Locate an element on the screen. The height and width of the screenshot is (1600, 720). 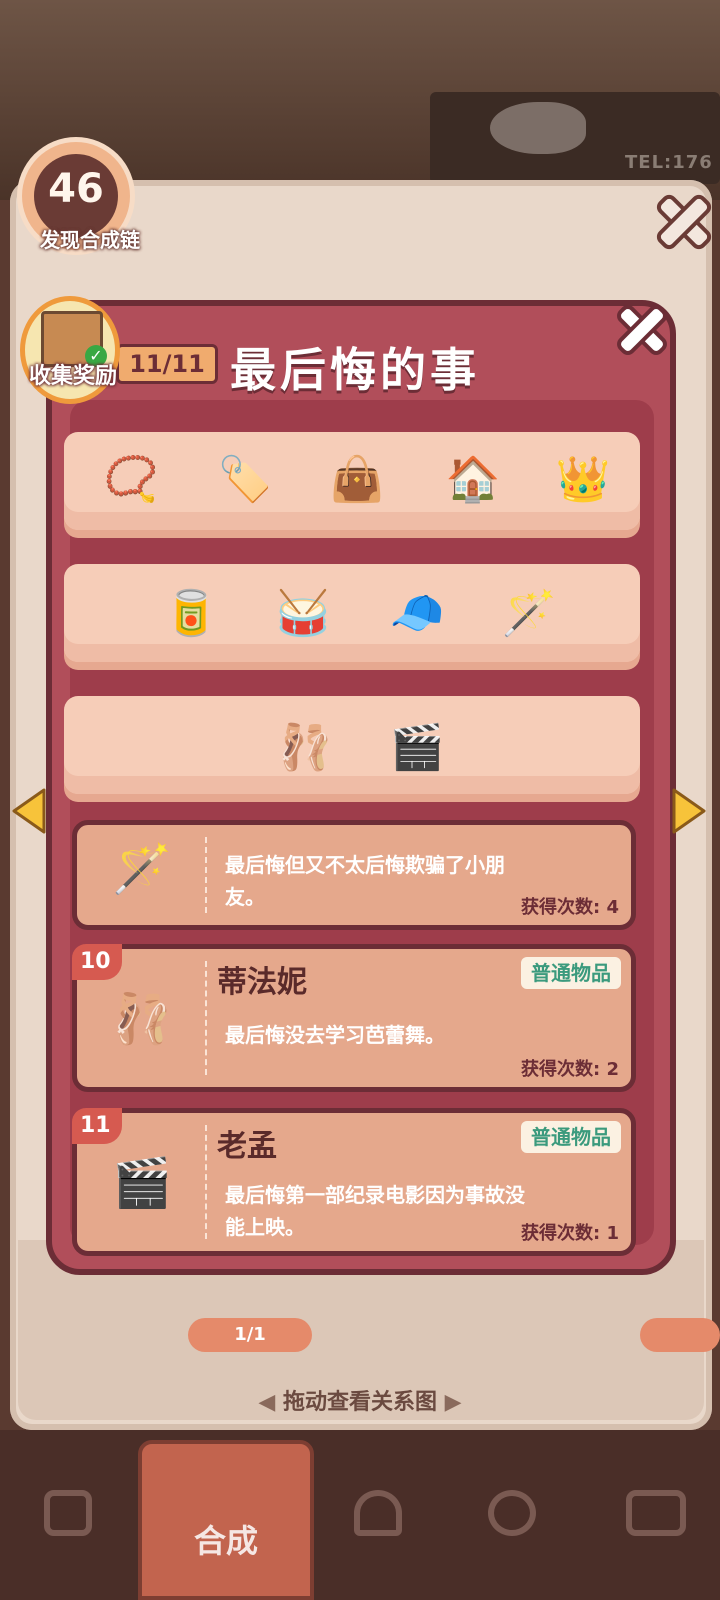
bag-icon is located at coordinates (68, 1513).